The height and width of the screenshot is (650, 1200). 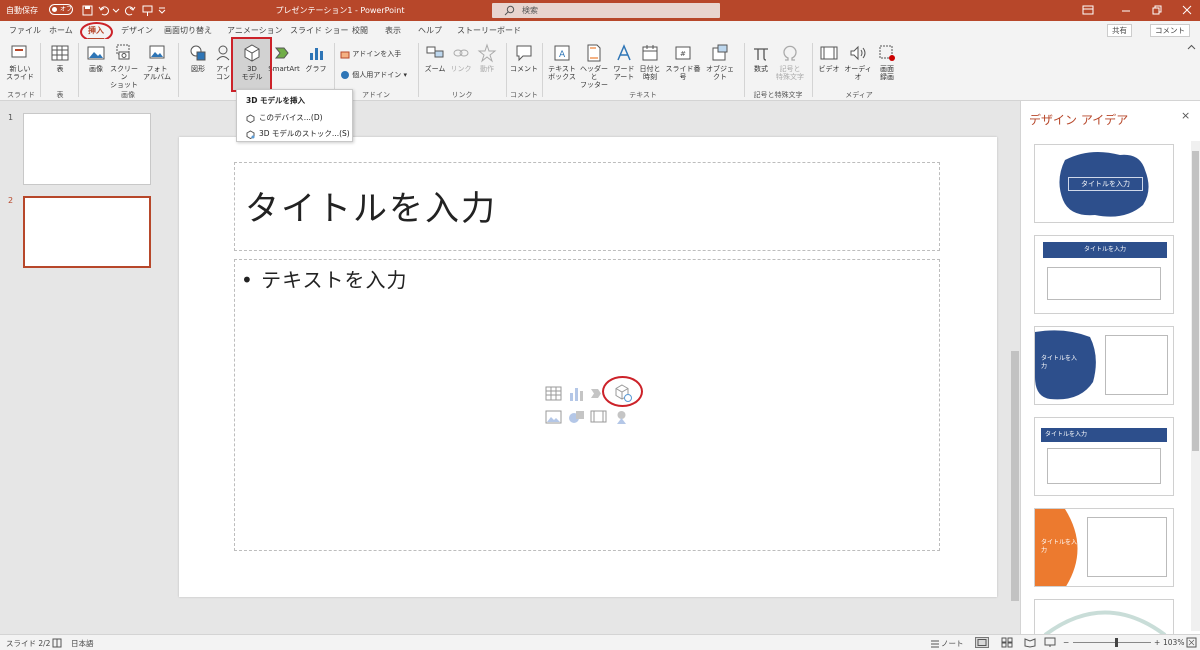 I want to click on close-icon, so click(x=1187, y=10).